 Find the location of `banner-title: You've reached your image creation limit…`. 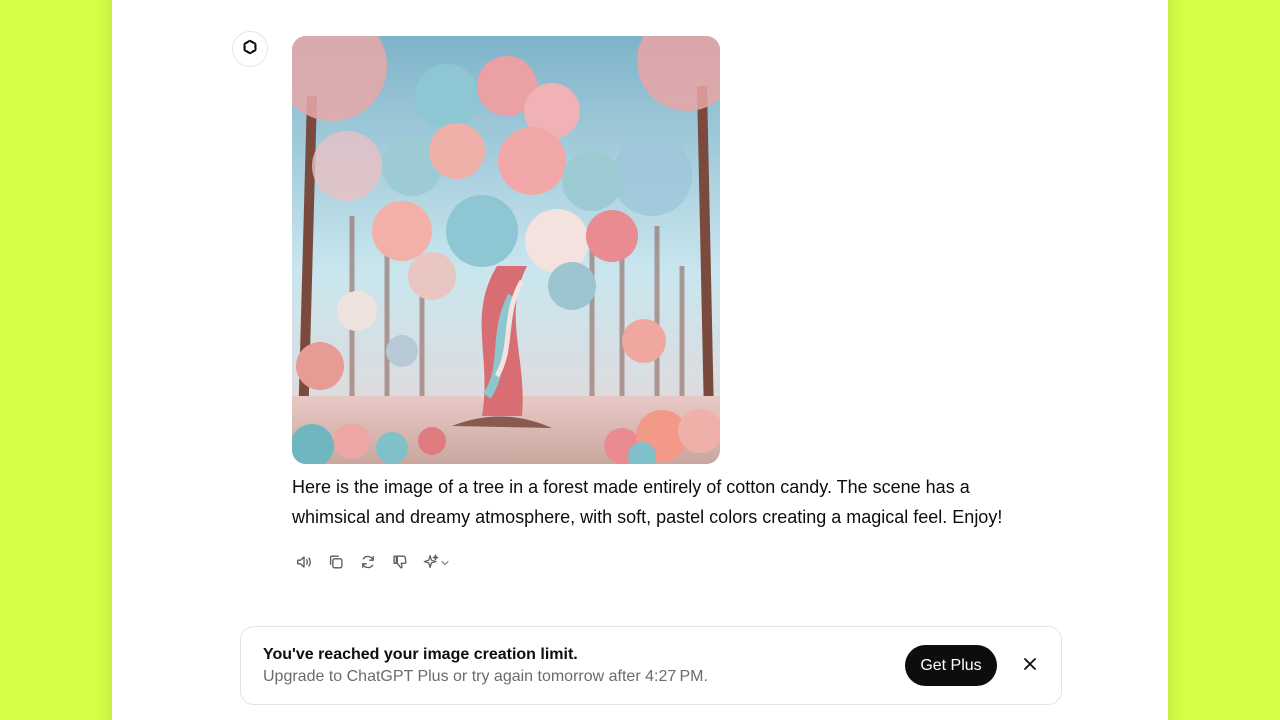

banner-title: You've reached your image creation limit… is located at coordinates (420, 654).